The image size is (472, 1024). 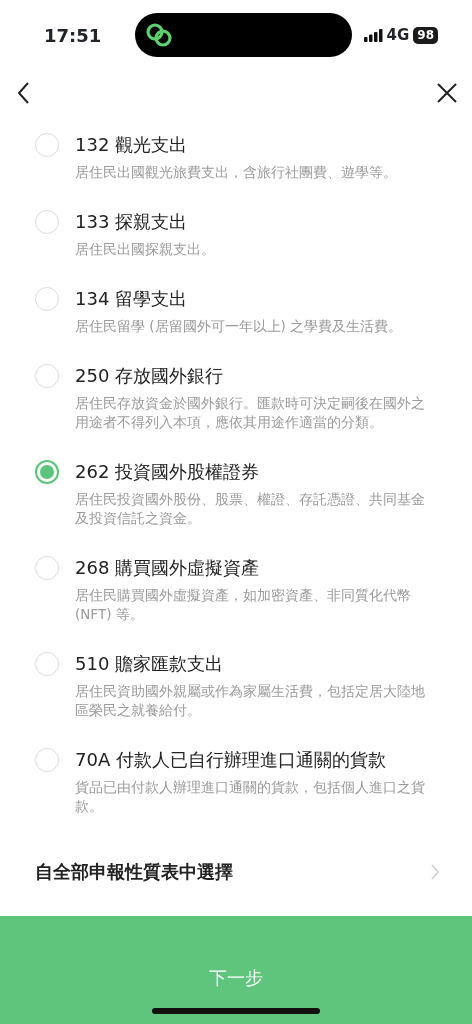 What do you see at coordinates (168, 472) in the screenshot?
I see `option-title: 262 投資國外股權證券` at bounding box center [168, 472].